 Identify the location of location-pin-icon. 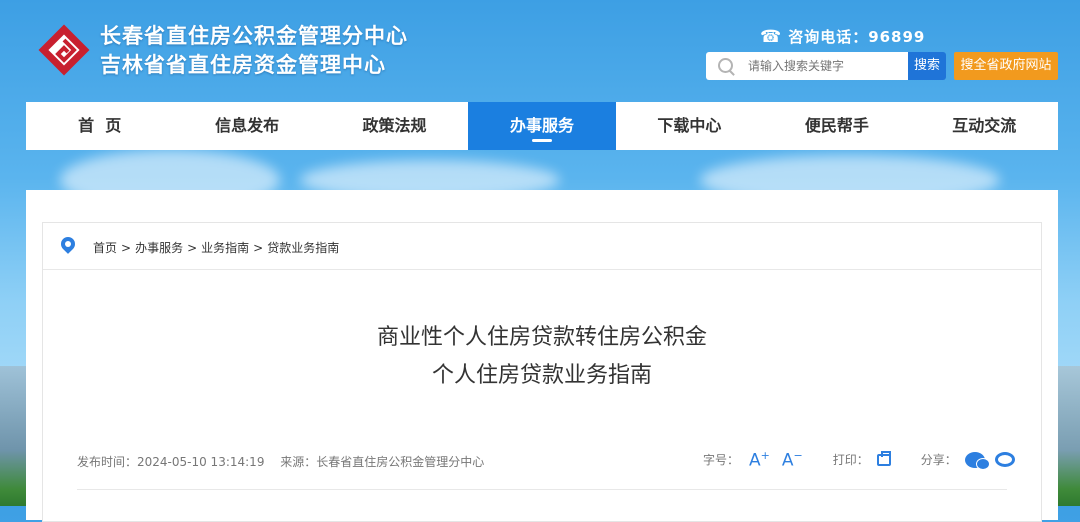
(68, 244).